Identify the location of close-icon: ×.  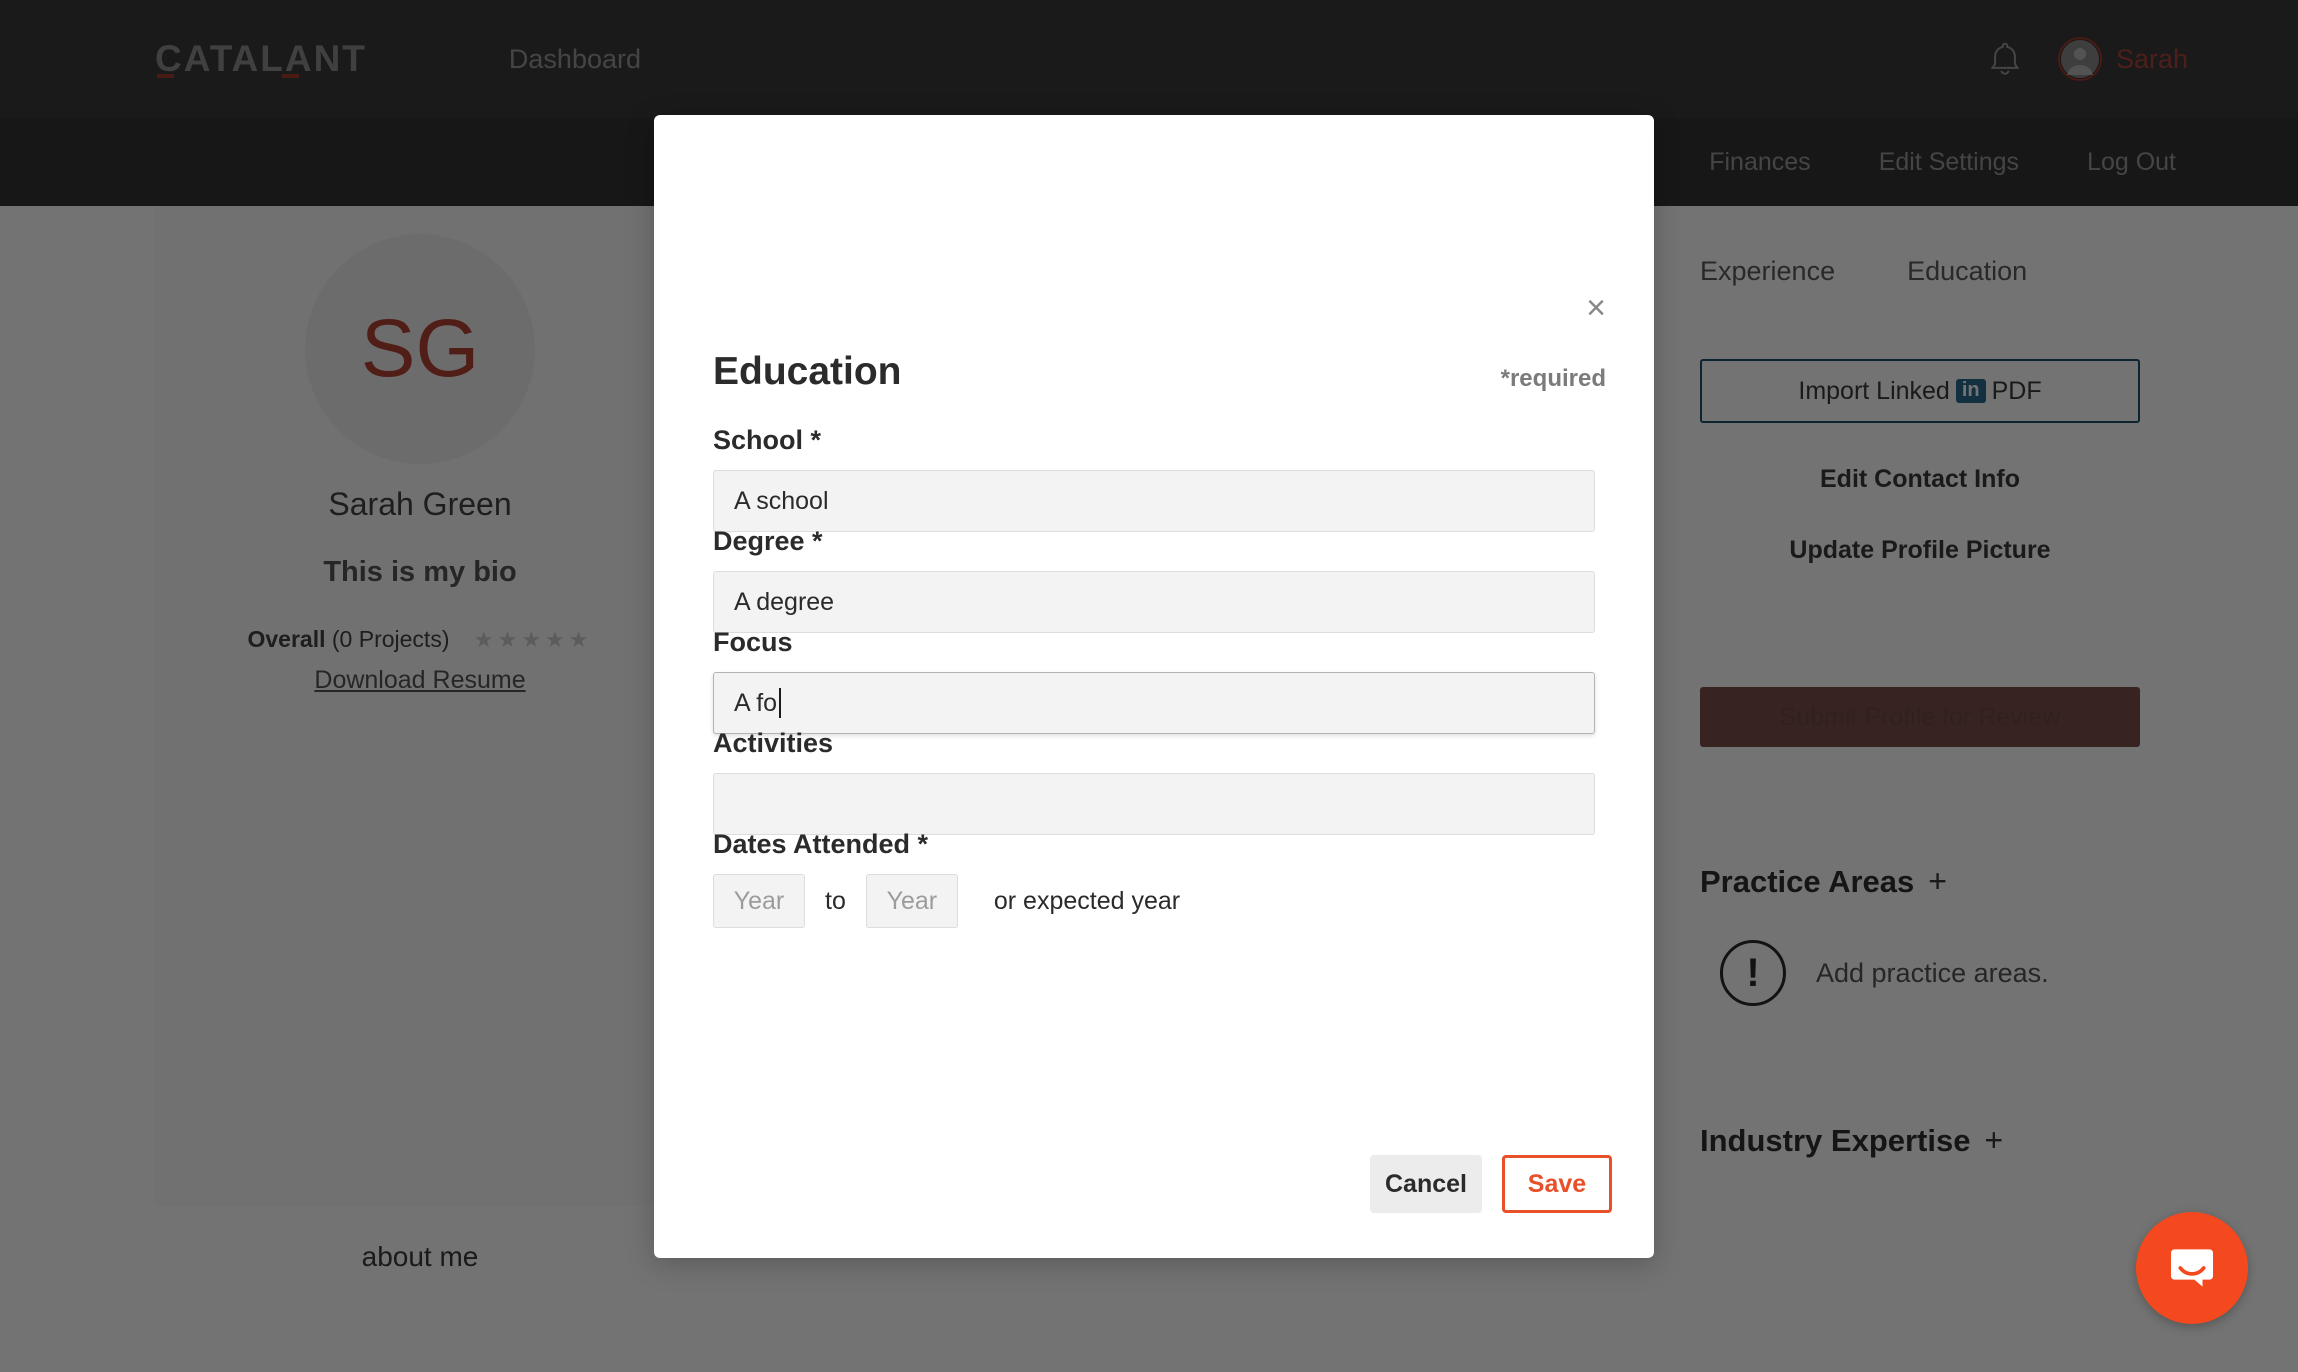
(1596, 308).